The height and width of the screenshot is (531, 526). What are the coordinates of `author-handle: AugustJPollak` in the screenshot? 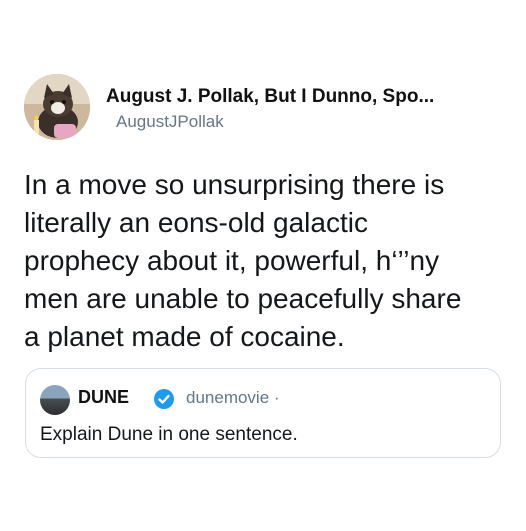 It's located at (170, 122).